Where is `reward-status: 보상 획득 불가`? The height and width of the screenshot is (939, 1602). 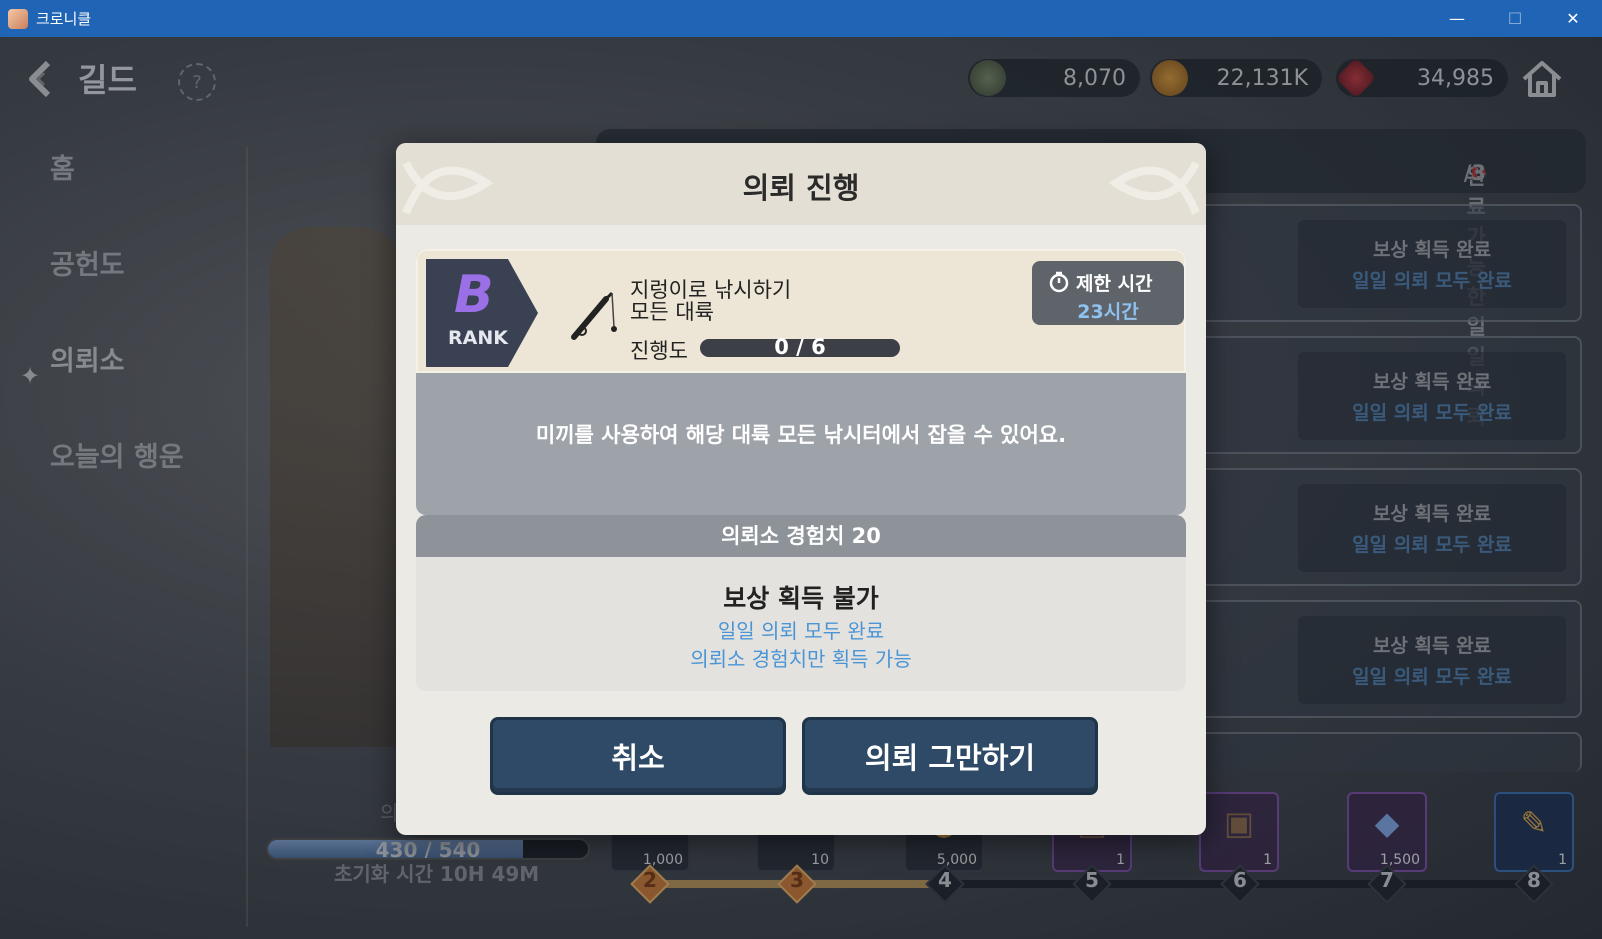
reward-status: 보상 획득 불가 is located at coordinates (801, 598).